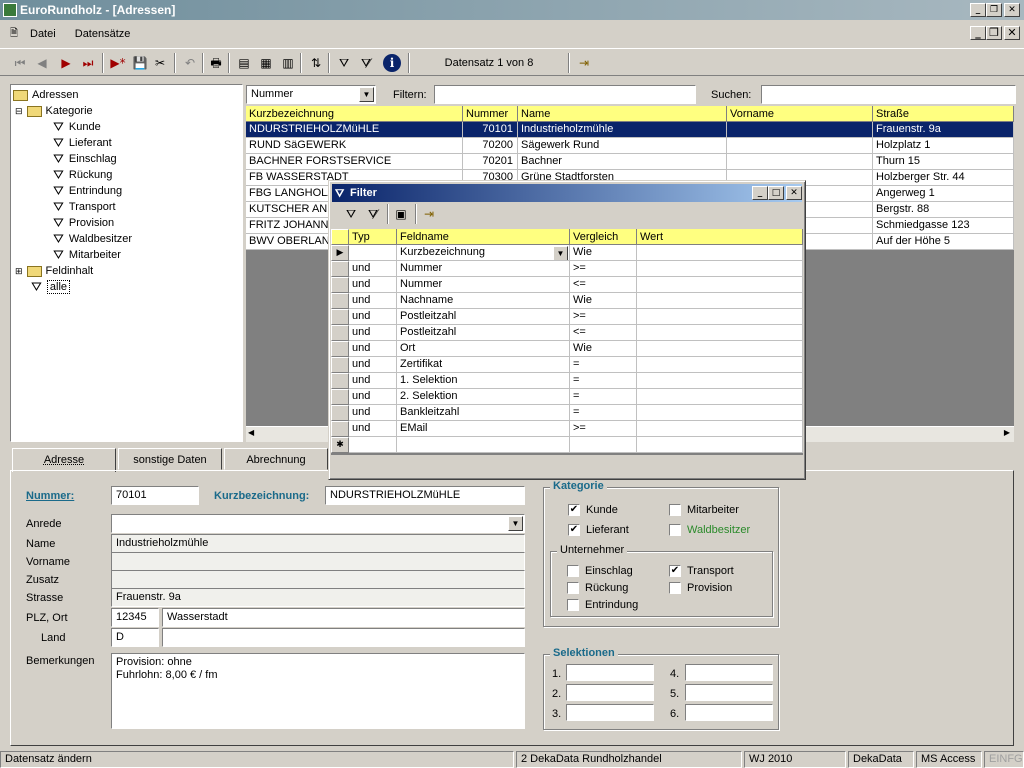 This screenshot has width=1024, height=768. I want to click on new-row-icon: ✱, so click(340, 445).